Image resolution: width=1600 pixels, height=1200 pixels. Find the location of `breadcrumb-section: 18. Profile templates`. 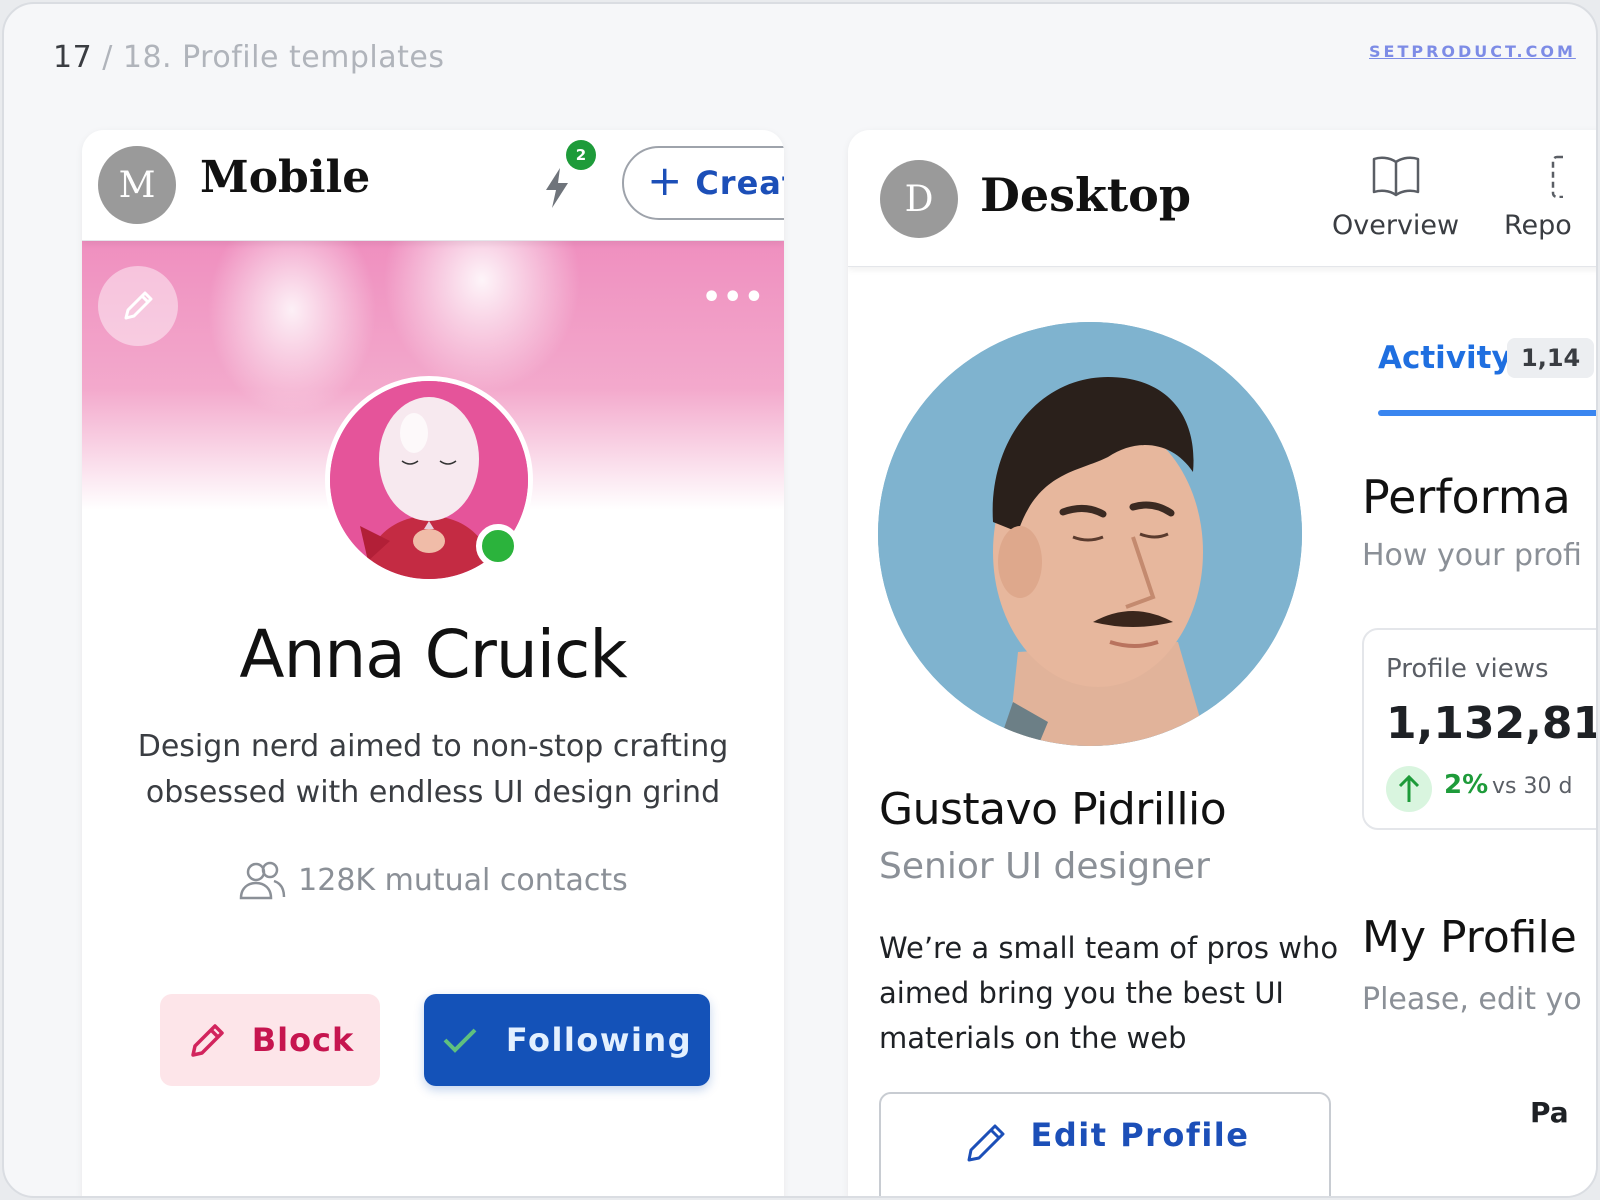

breadcrumb-section: 18. Profile templates is located at coordinates (283, 57).